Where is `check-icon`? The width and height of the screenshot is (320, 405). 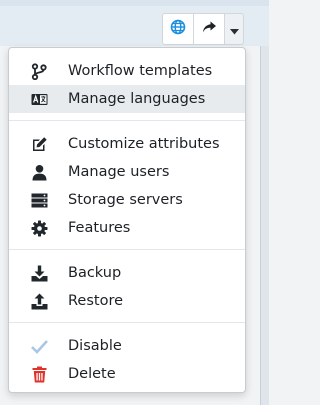 check-icon is located at coordinates (39, 346).